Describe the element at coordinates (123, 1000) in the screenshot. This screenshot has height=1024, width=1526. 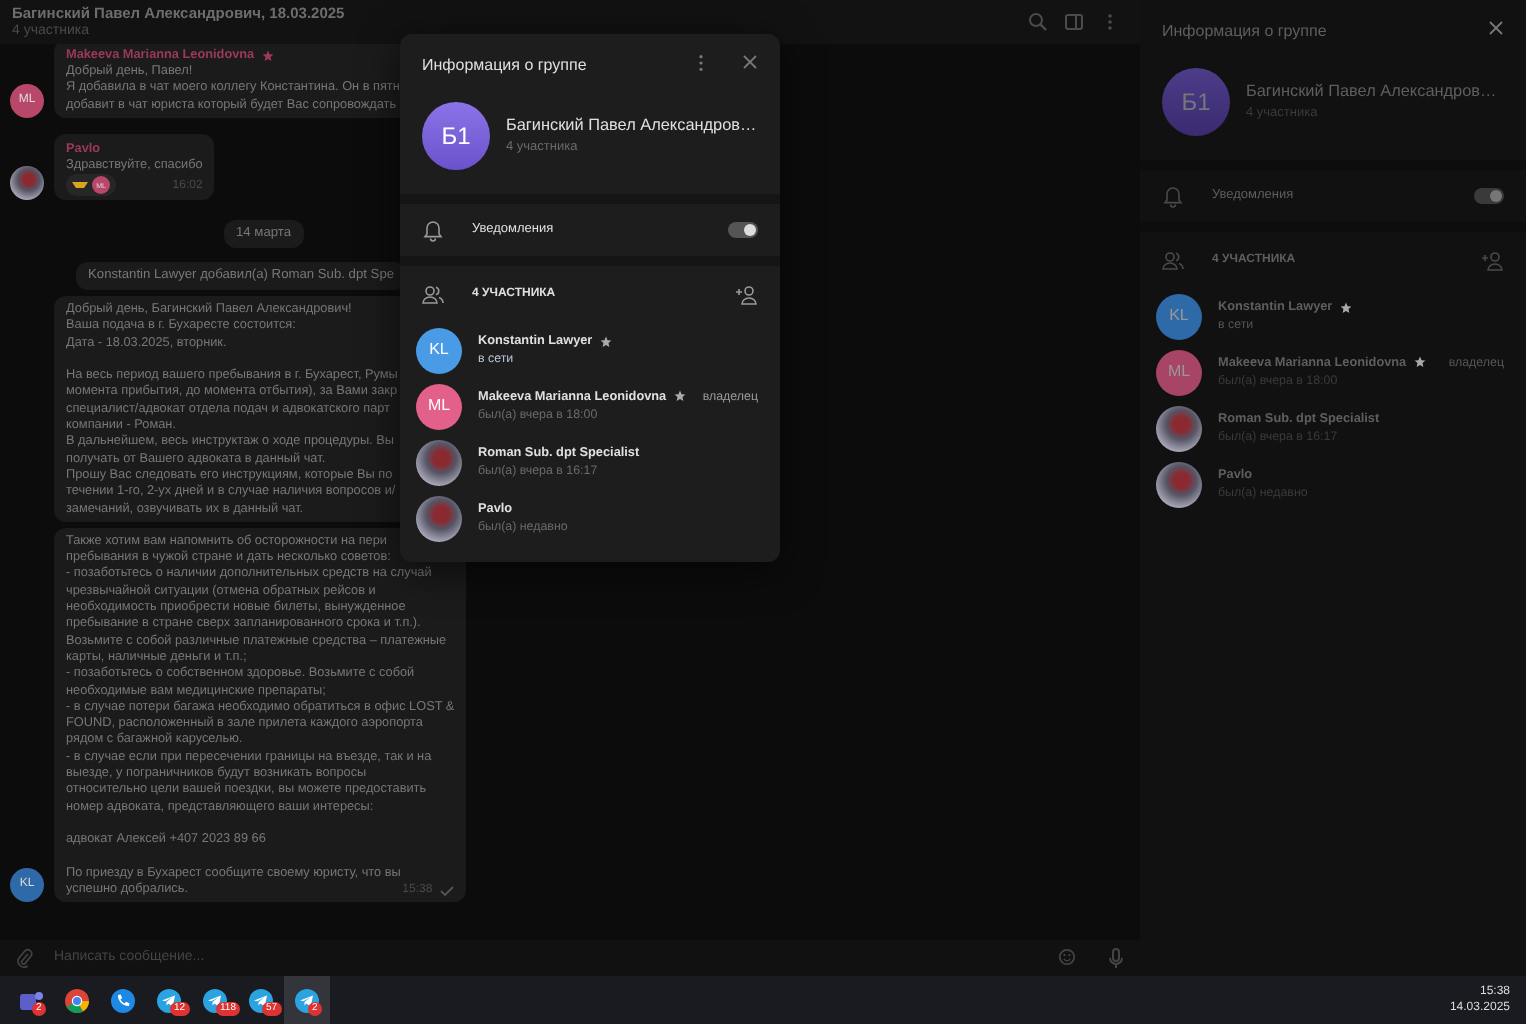
I see `phone-icon` at that location.